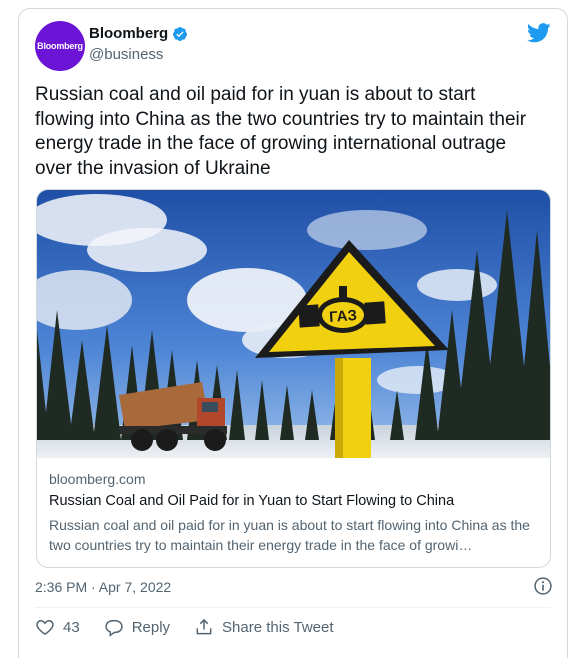 This screenshot has height=658, width=572. Describe the element at coordinates (539, 33) in the screenshot. I see `twitter-bird-icon` at that location.